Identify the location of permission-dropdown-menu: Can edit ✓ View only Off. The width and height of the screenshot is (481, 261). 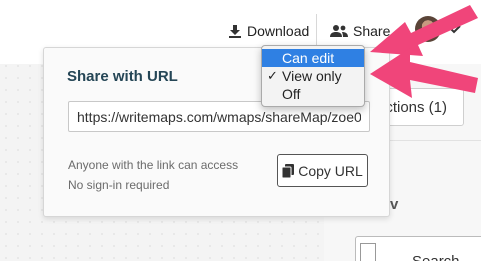
(313, 76).